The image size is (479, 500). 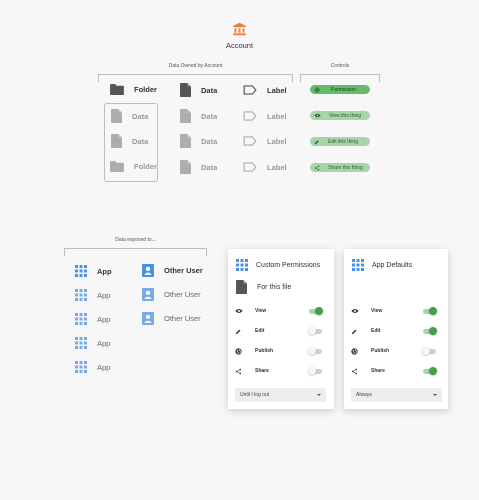 What do you see at coordinates (265, 90) in the screenshot?
I see `header-label: Label` at bounding box center [265, 90].